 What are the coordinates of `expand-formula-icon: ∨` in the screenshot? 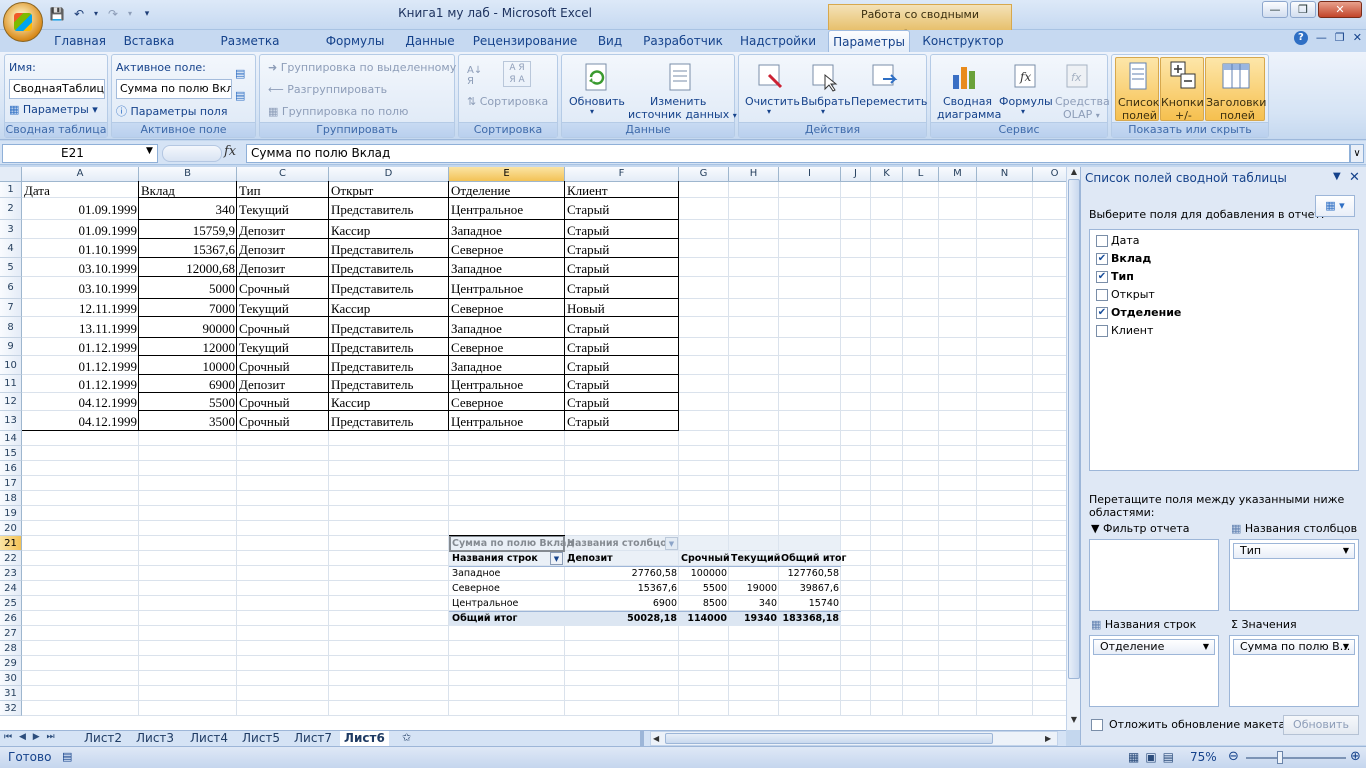 It's located at (1357, 153).